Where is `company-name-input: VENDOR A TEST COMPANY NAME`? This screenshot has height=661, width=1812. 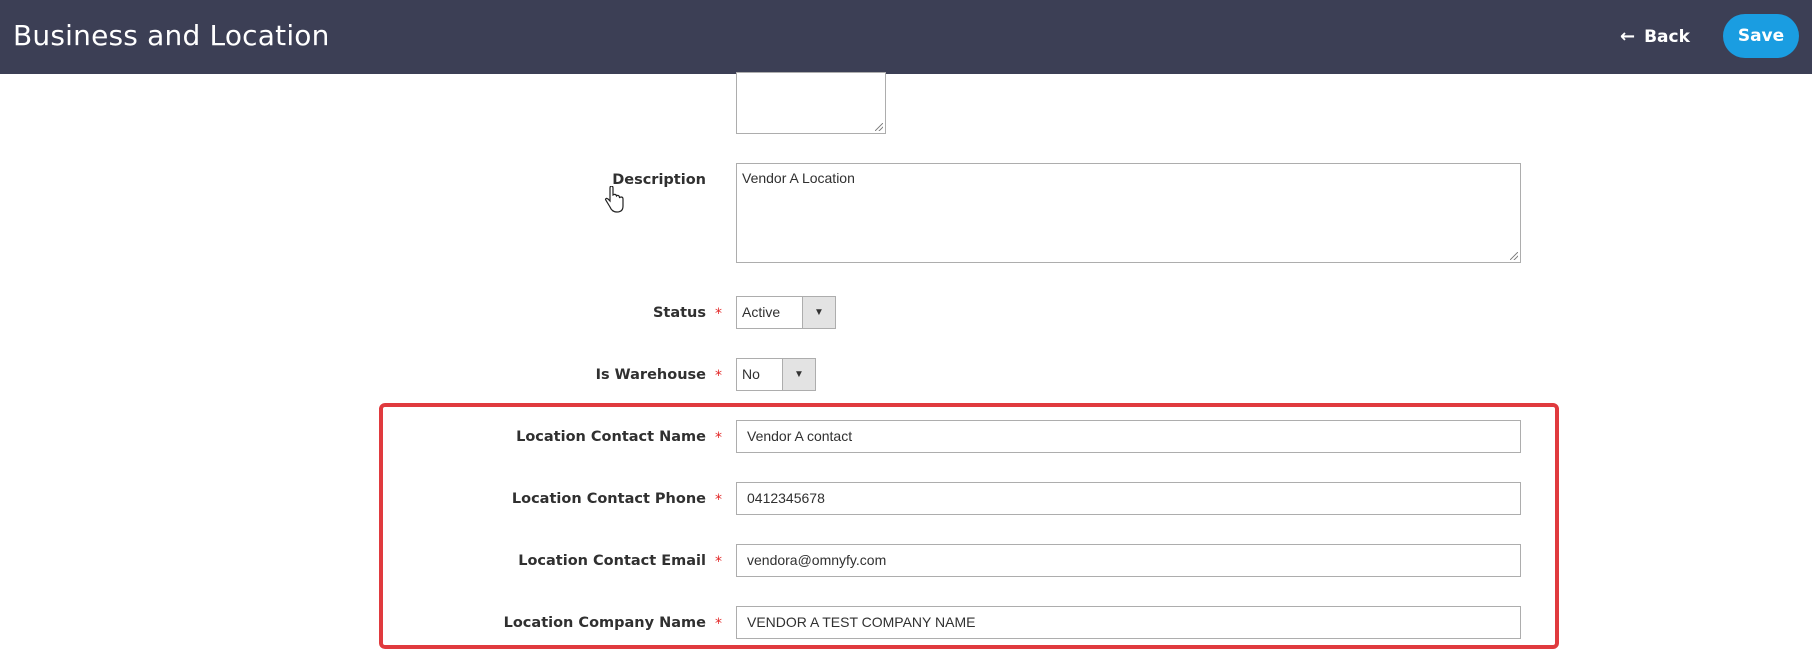
company-name-input: VENDOR A TEST COMPANY NAME is located at coordinates (1128, 622).